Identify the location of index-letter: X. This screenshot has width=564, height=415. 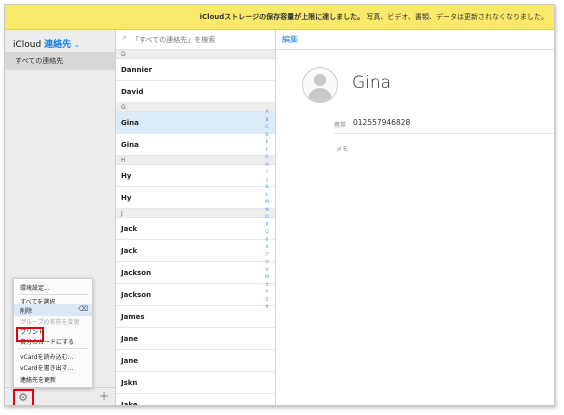
(267, 286).